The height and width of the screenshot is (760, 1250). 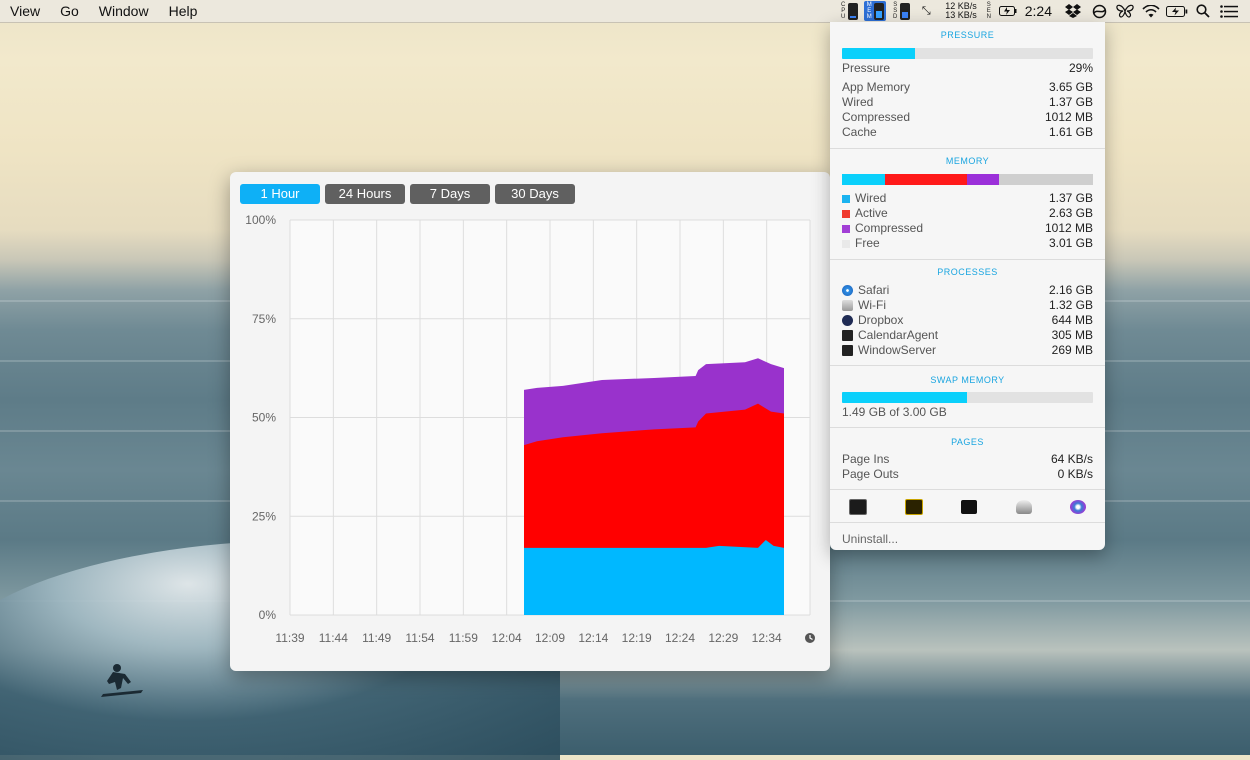 I want to click on tab-7-days: 7 Days, so click(x=450, y=194).